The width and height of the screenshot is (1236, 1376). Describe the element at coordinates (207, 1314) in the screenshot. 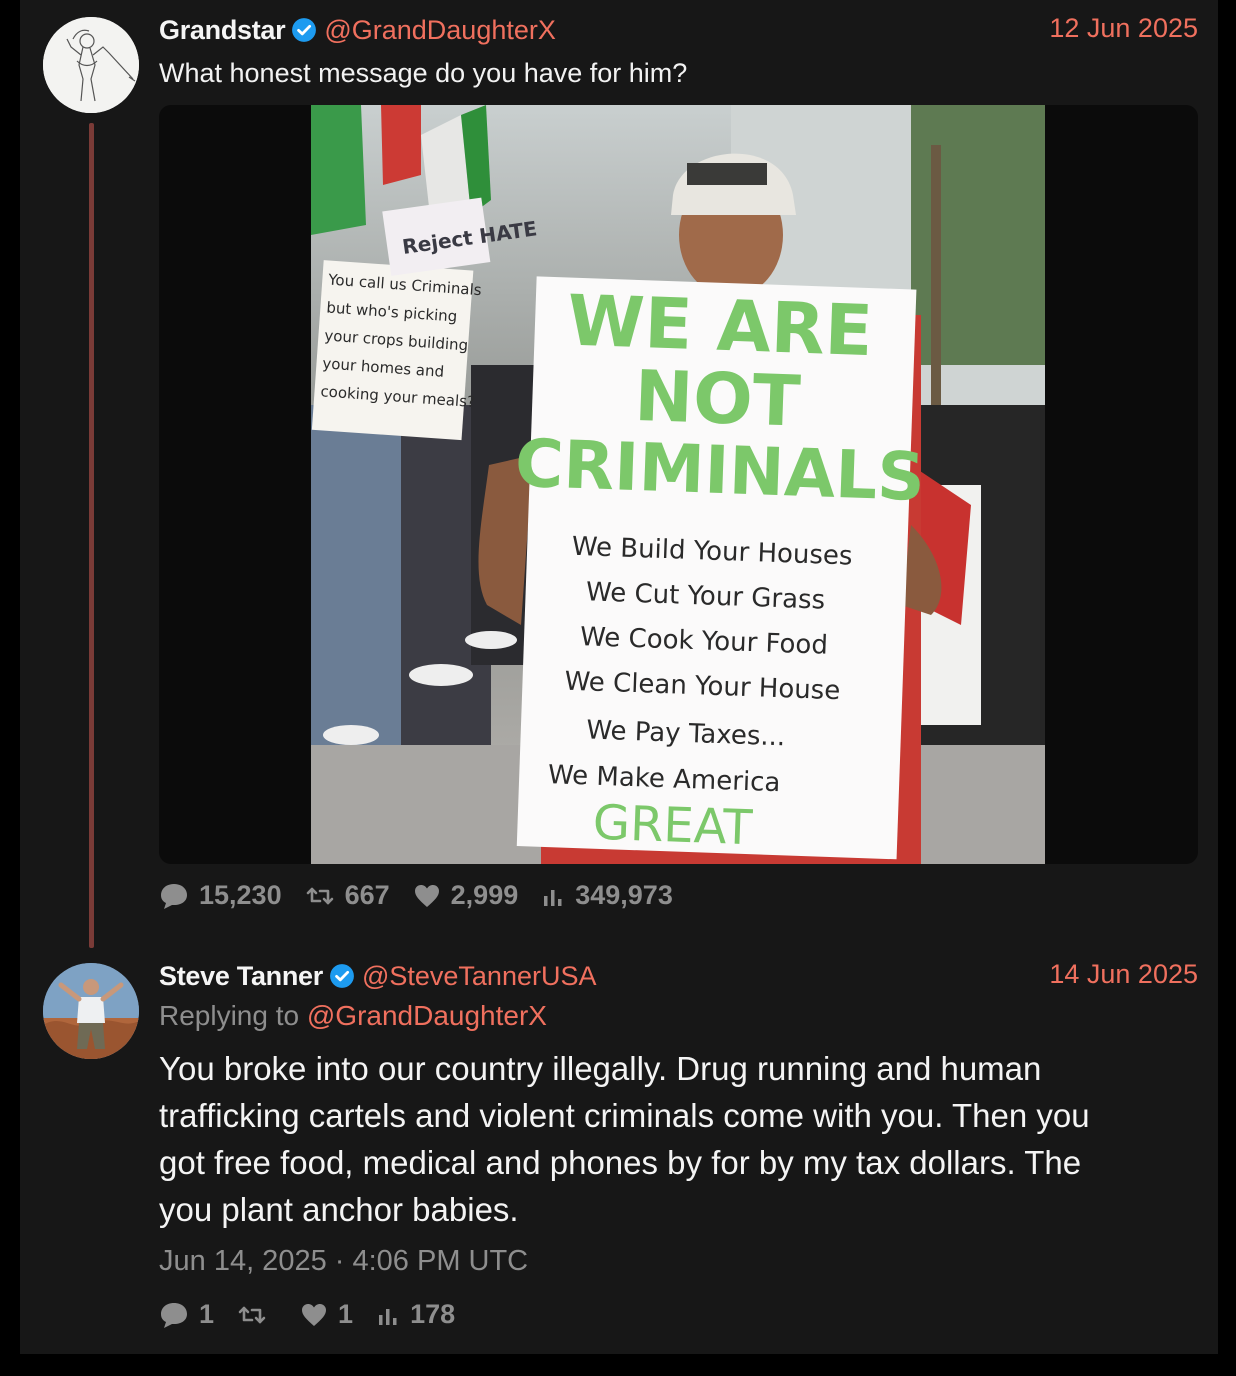

I see `tweet2-reply-count: 1` at that location.